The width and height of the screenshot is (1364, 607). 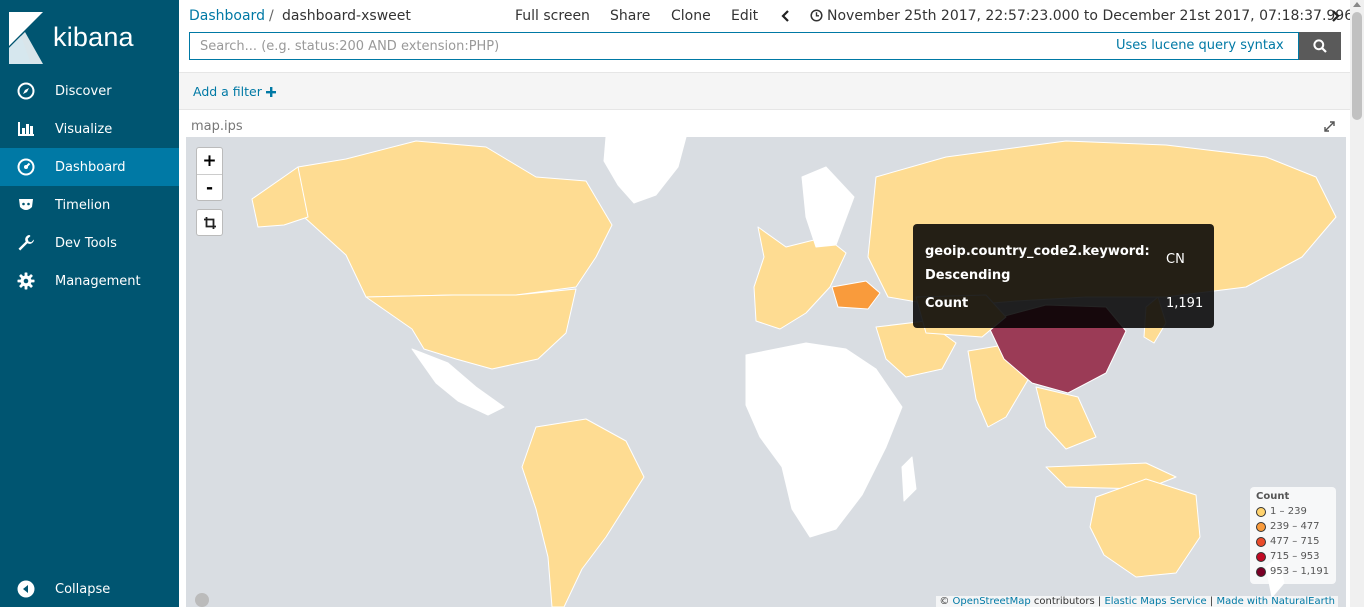 I want to click on crop-icon, so click(x=209, y=222).